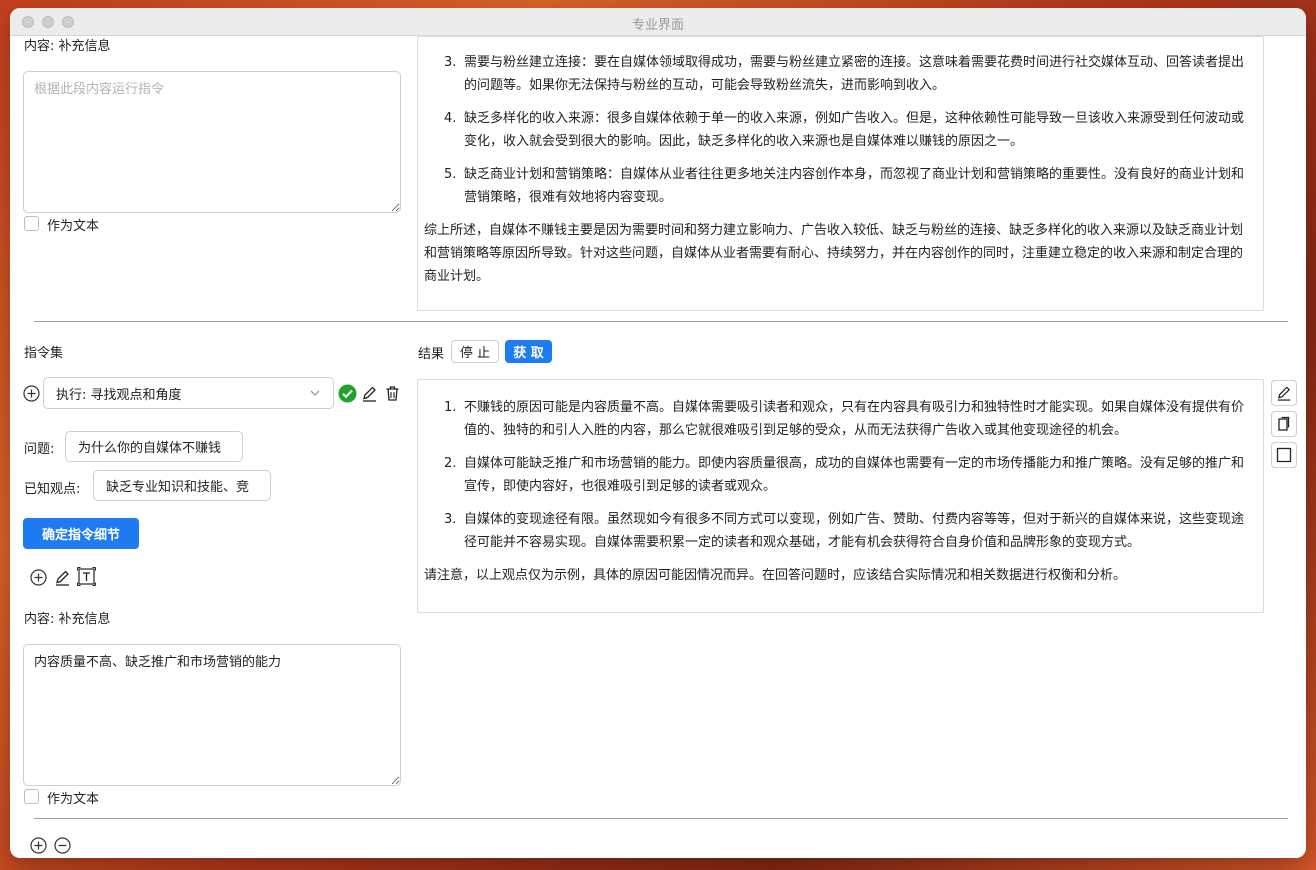 This screenshot has width=1316, height=870. What do you see at coordinates (182, 485) in the screenshot?
I see `known-viewpoint-field: 缺乏专业知识和技能、竞` at bounding box center [182, 485].